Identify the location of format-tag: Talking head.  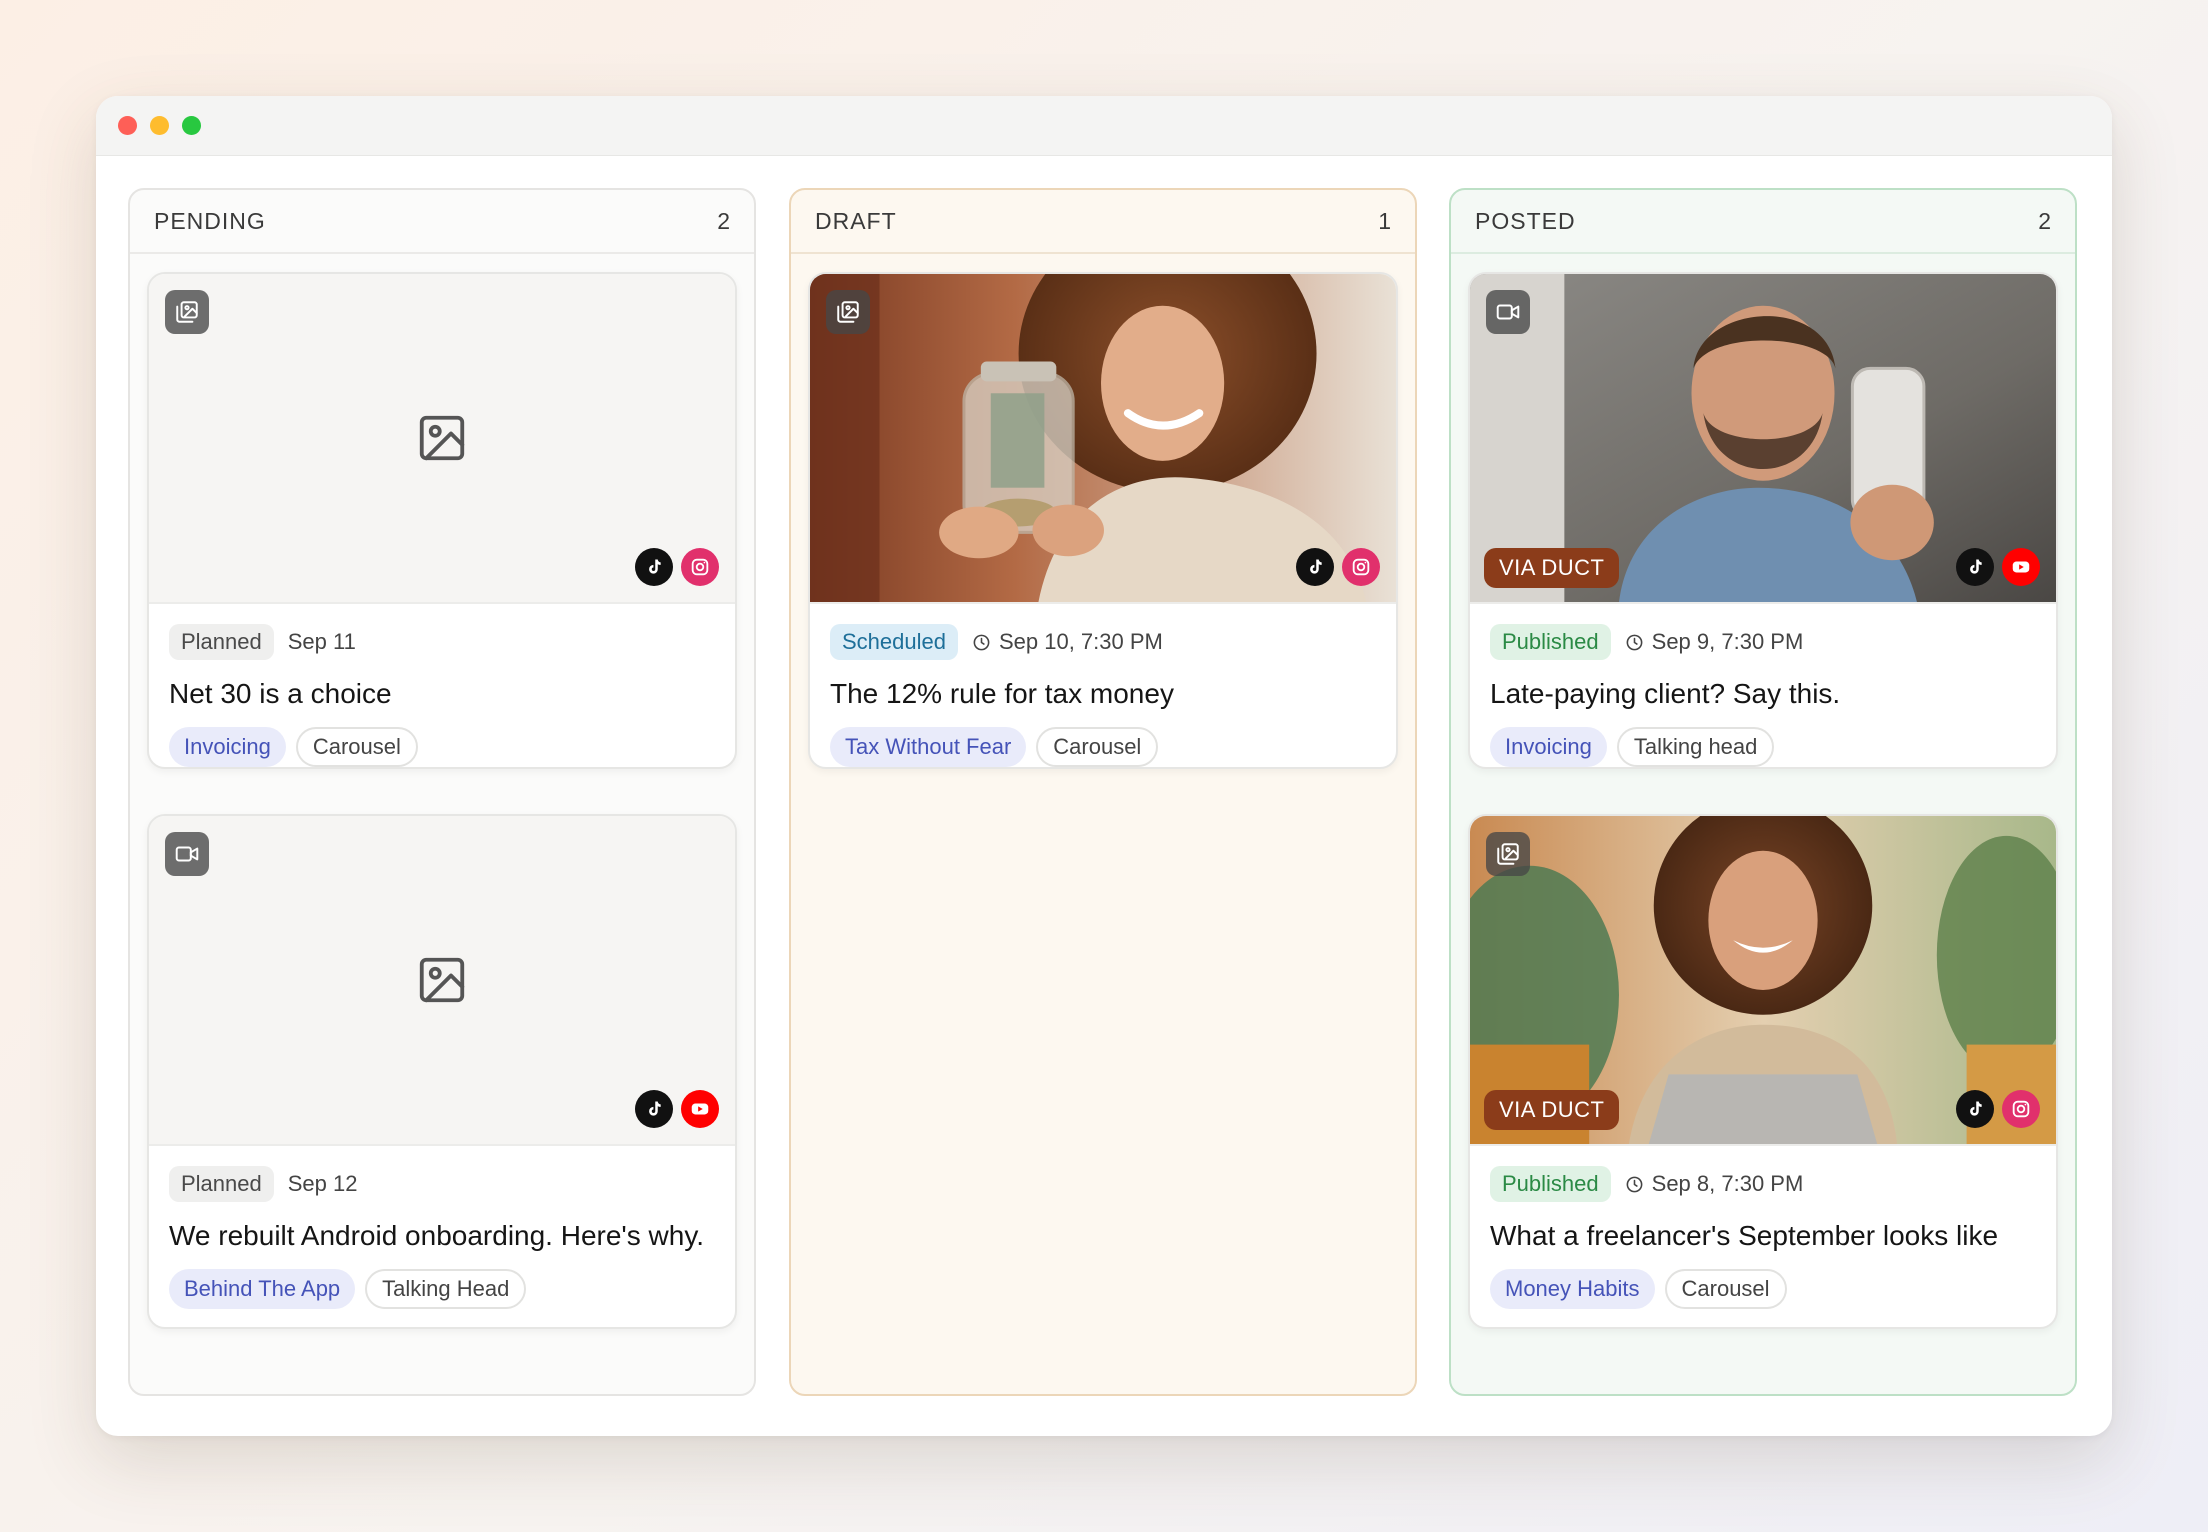
(1695, 747).